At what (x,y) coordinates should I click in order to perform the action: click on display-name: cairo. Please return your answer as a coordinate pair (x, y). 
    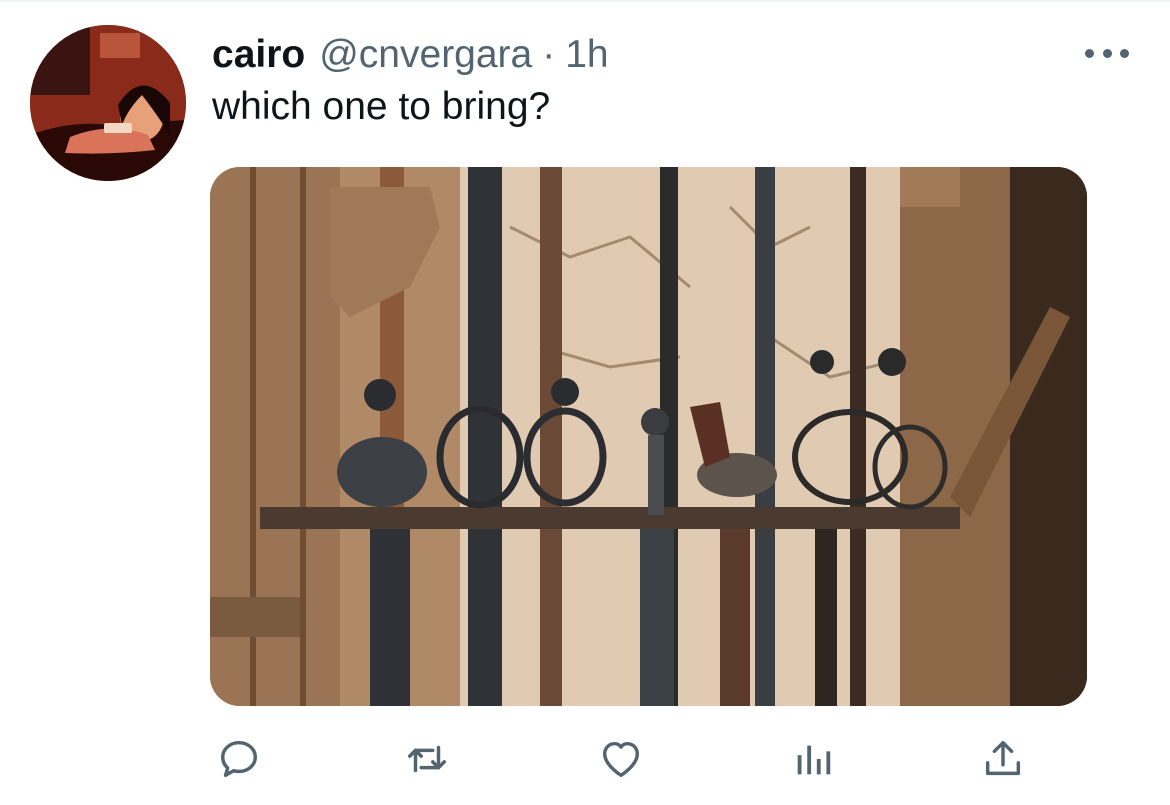
    Looking at the image, I should click on (258, 55).